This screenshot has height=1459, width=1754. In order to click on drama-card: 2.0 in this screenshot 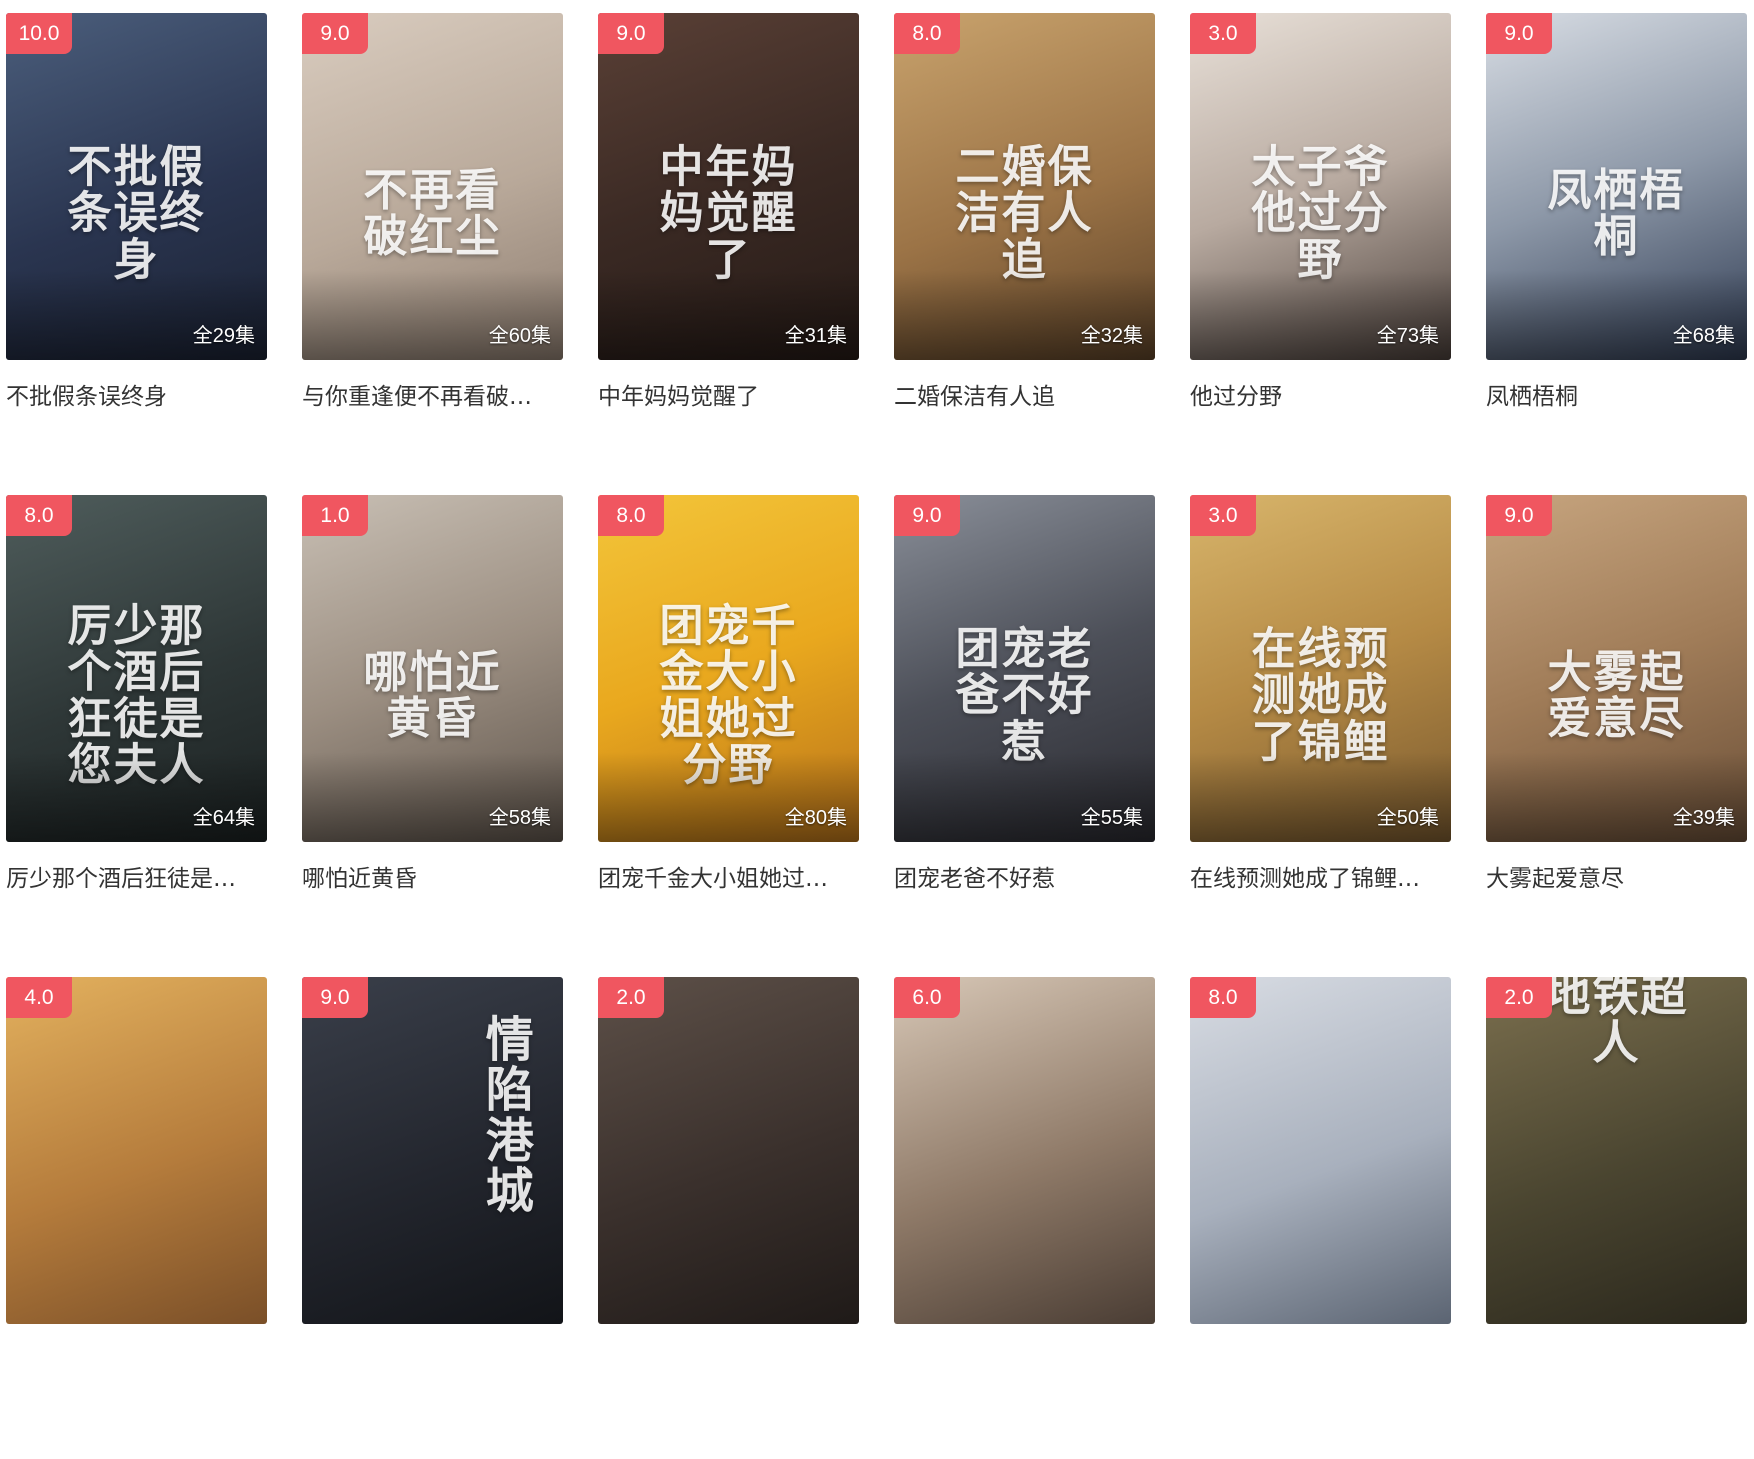, I will do `click(728, 1218)`.